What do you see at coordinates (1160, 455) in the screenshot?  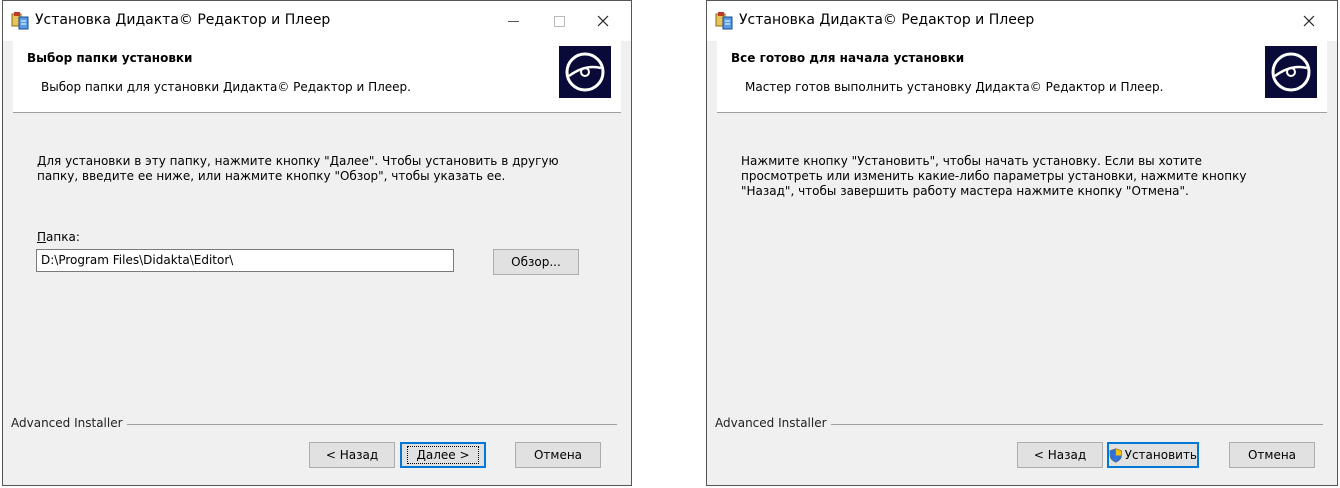 I see `install-button-label: Установить` at bounding box center [1160, 455].